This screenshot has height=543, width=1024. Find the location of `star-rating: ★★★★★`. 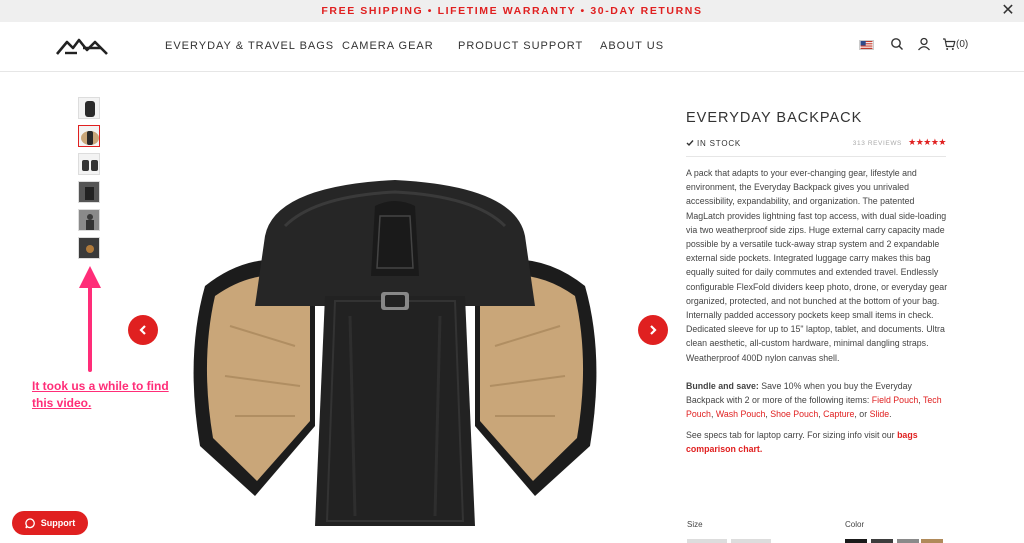

star-rating: ★★★★★ is located at coordinates (927, 142).